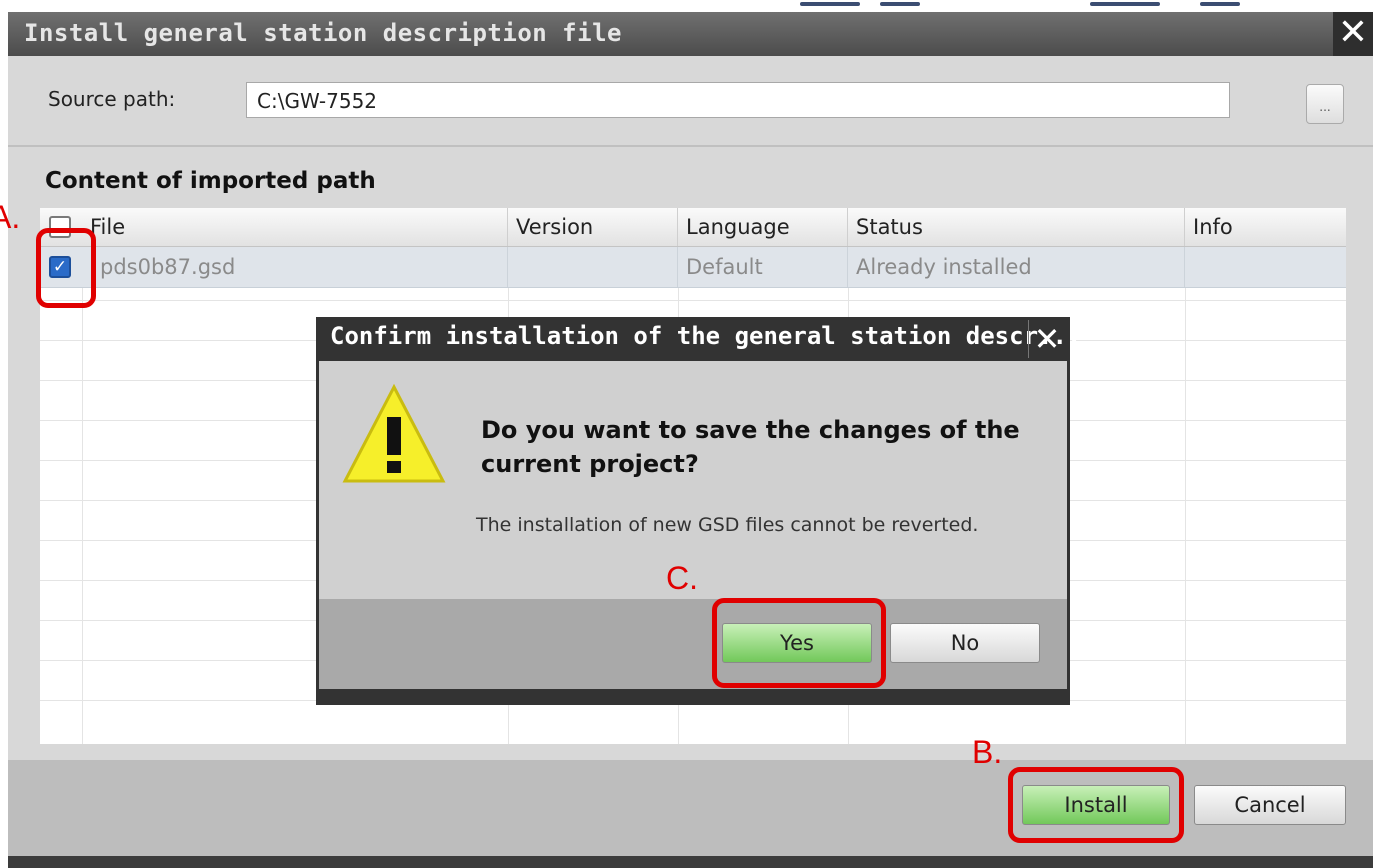 The height and width of the screenshot is (868, 1373). Describe the element at coordinates (686, 6) in the screenshot. I see `background-window-strip` at that location.